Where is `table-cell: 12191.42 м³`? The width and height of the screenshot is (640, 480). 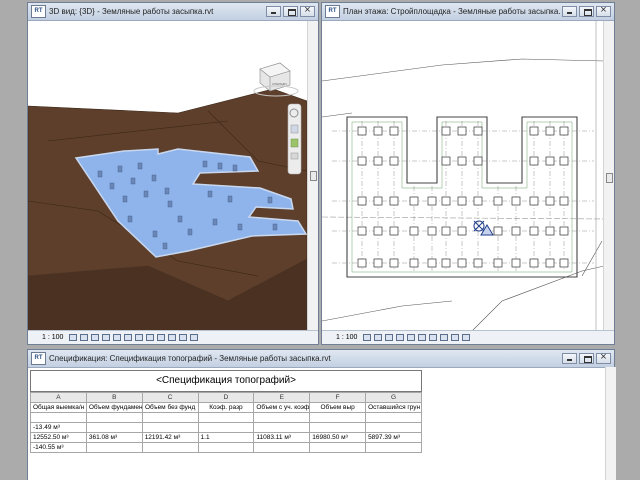 table-cell: 12191.42 м³ is located at coordinates (170, 437).